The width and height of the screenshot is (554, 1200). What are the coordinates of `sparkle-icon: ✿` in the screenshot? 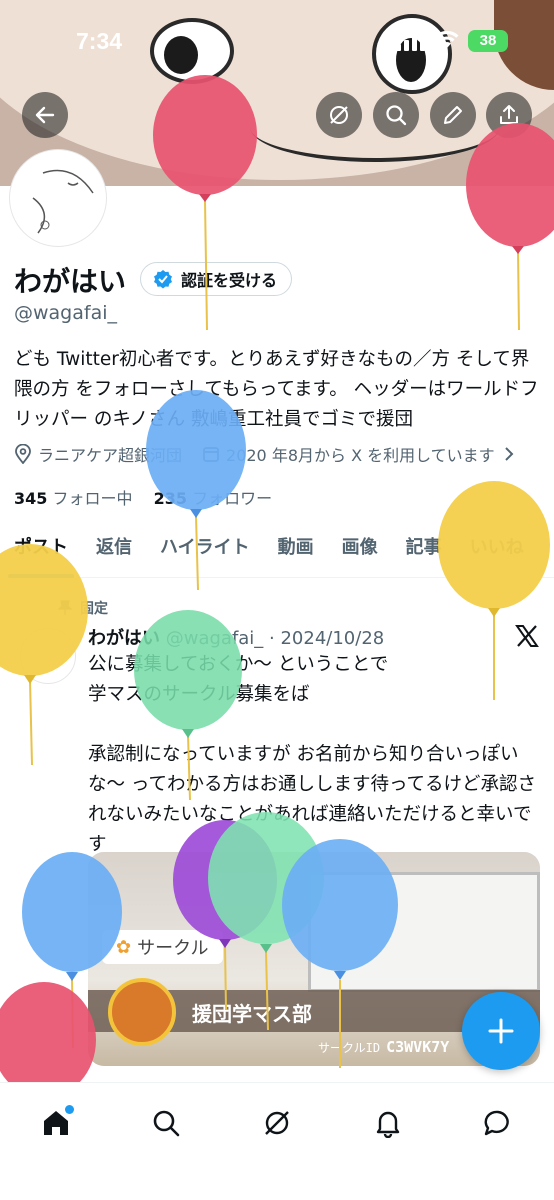 It's located at (124, 947).